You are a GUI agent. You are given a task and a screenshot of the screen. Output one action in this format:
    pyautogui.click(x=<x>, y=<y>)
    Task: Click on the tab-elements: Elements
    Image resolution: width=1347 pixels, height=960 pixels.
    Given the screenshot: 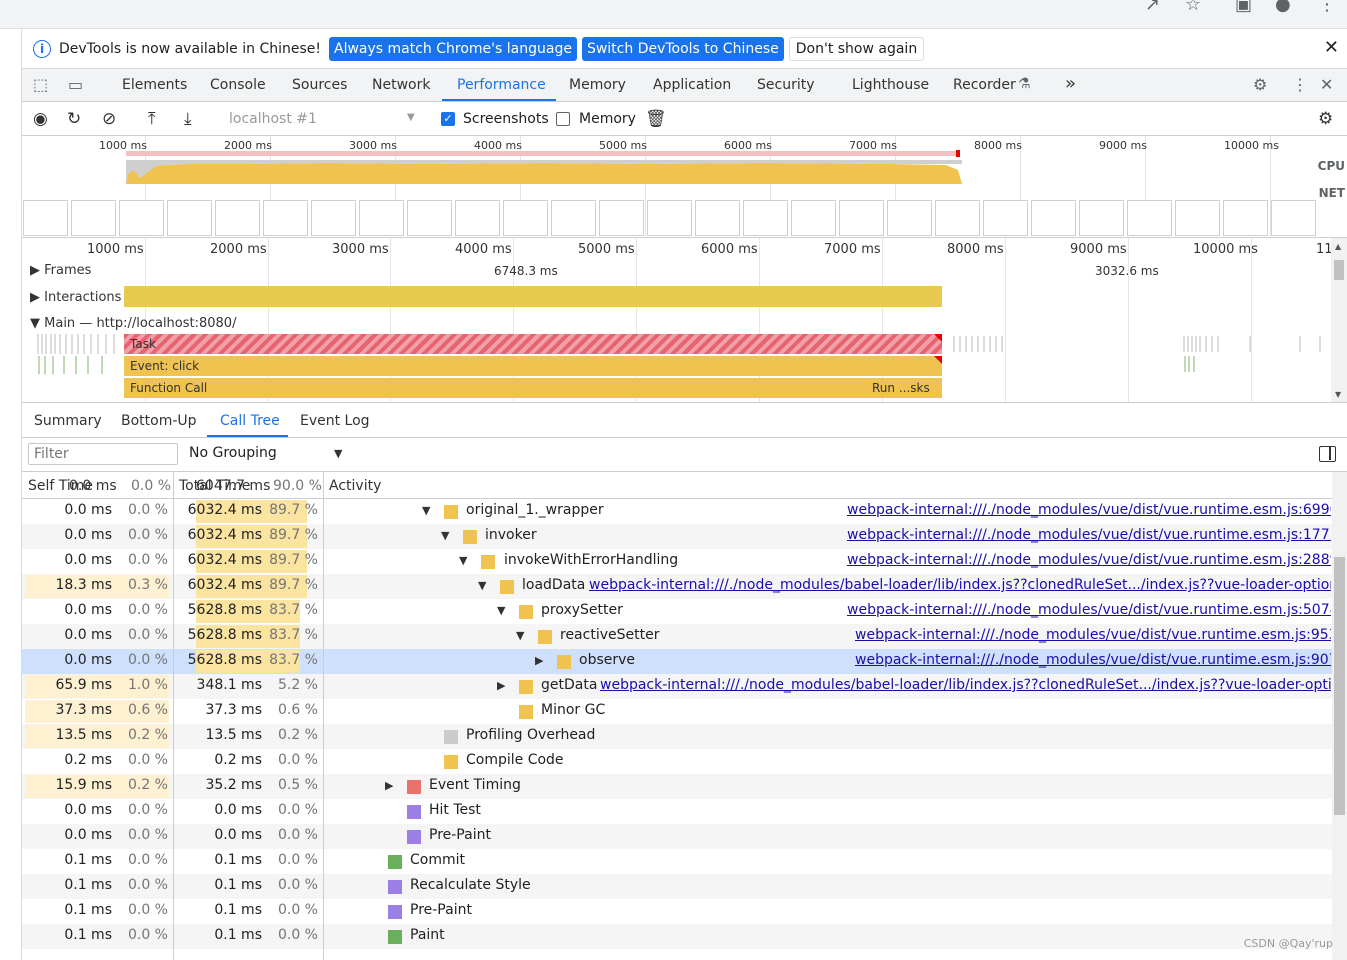 What is the action you would take?
    pyautogui.click(x=154, y=85)
    